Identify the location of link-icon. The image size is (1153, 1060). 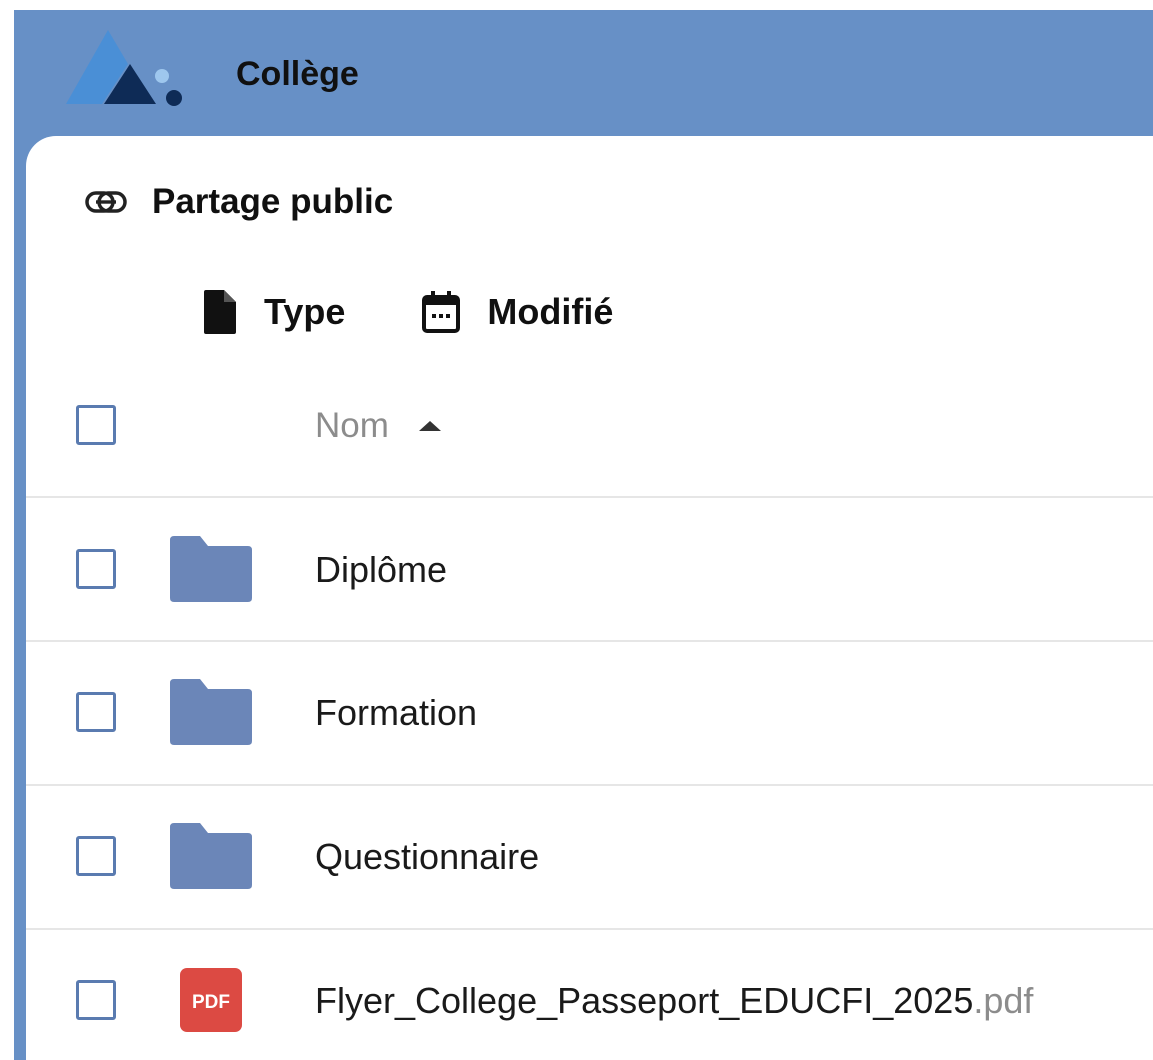
(106, 202).